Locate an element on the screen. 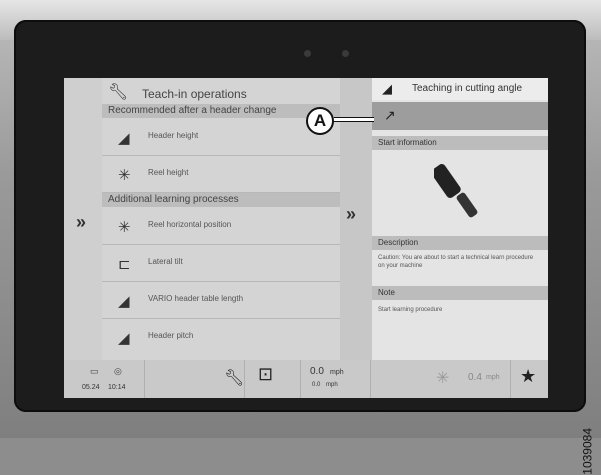  section-recommended: Recommended after a header change is located at coordinates (221, 111).